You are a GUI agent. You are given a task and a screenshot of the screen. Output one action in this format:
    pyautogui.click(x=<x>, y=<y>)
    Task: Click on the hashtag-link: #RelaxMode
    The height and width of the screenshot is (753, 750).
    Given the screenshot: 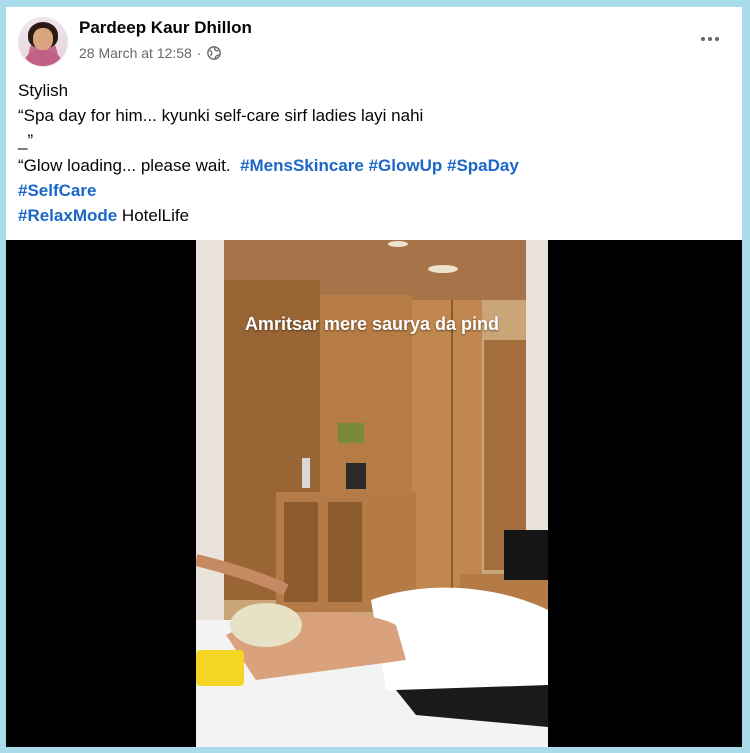 What is the action you would take?
    pyautogui.click(x=67, y=215)
    